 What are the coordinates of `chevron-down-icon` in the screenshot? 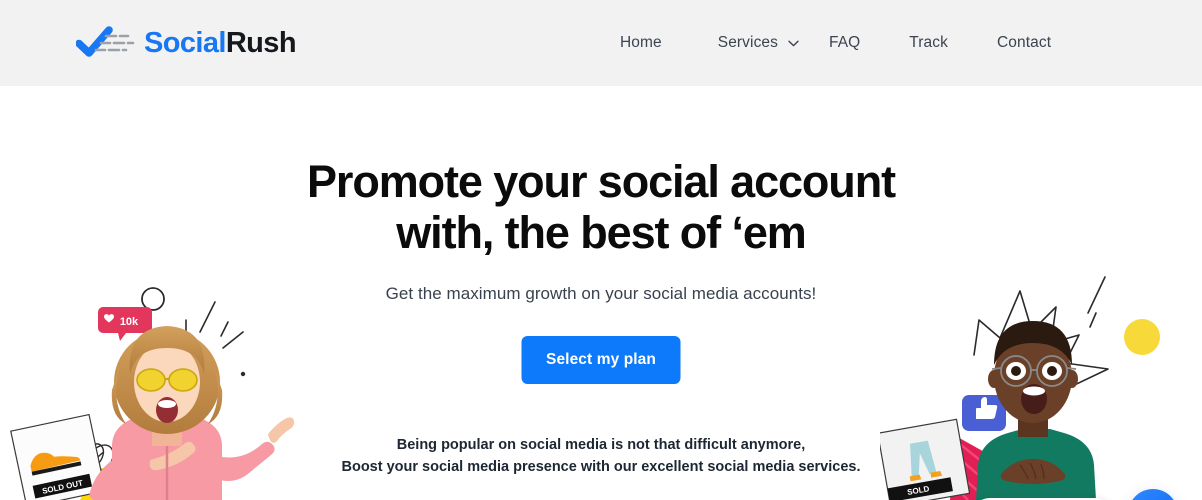 It's located at (793, 43).